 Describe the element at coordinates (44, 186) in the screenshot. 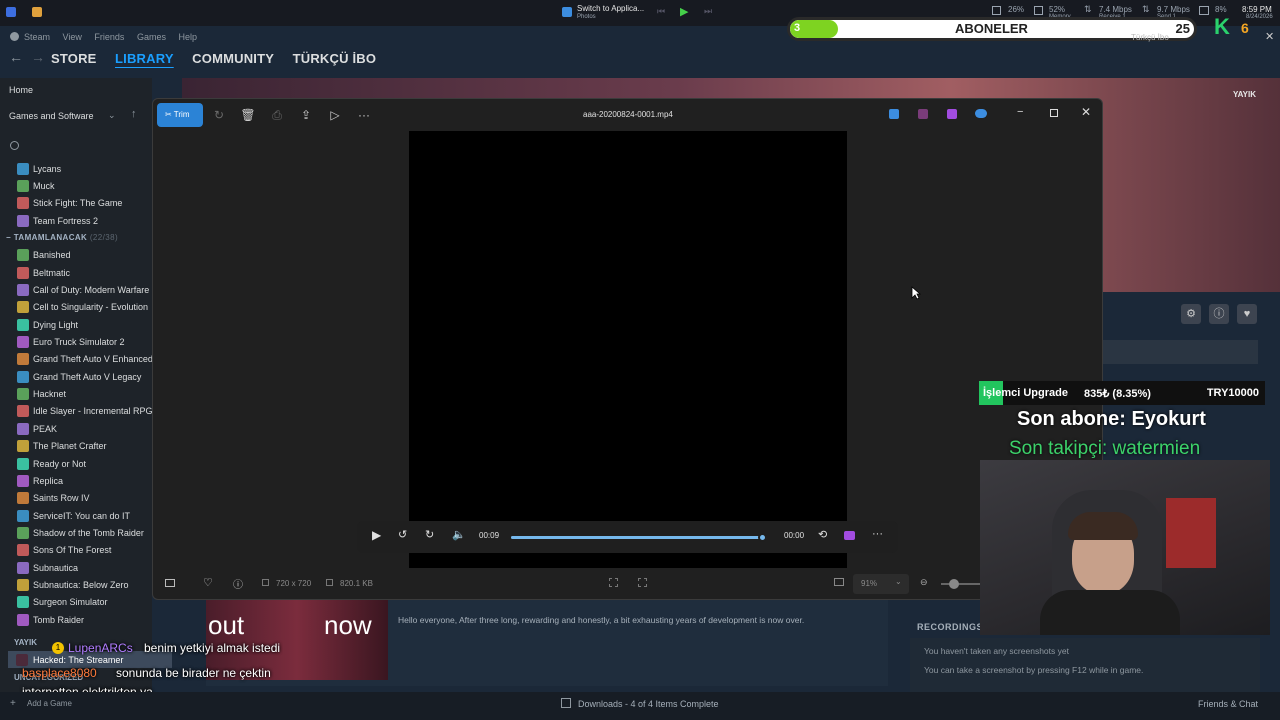

I see `game-label: Muck` at that location.